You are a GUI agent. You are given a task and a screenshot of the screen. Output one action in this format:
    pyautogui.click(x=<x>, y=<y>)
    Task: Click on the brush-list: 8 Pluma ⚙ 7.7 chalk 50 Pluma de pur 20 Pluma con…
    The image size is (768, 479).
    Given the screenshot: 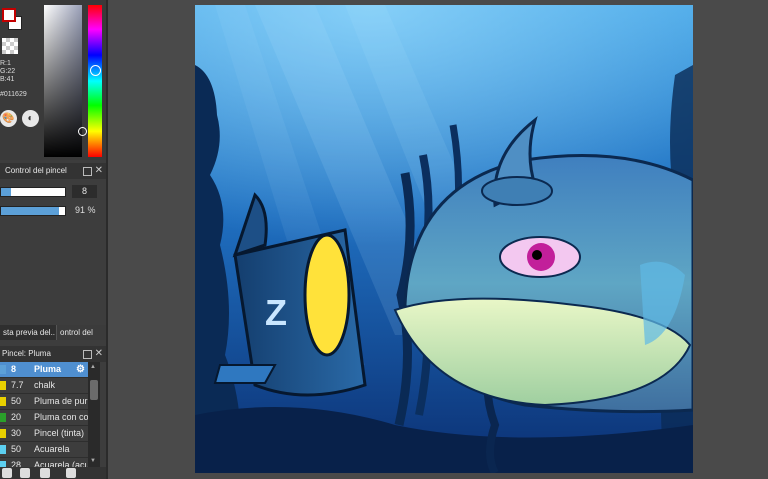 What is the action you would take?
    pyautogui.click(x=45, y=418)
    